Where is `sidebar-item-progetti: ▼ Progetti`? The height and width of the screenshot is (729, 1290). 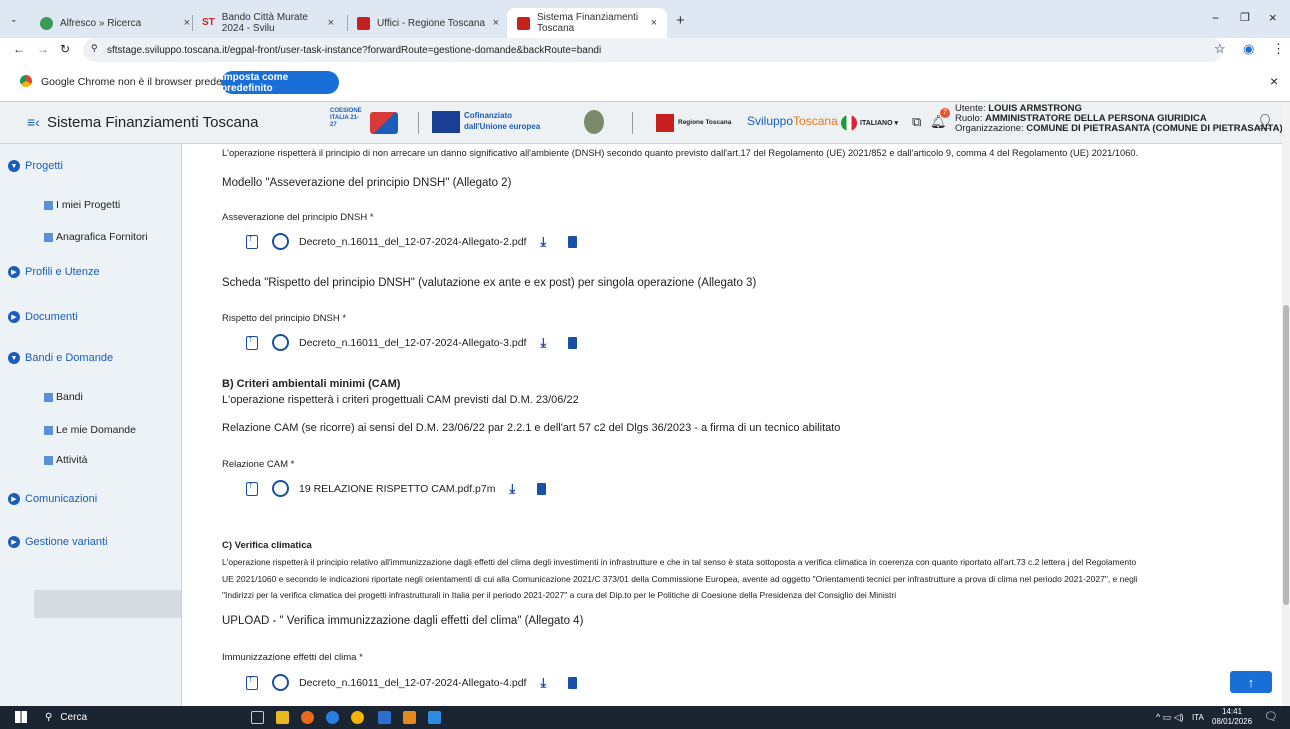
sidebar-item-progetti: ▼ Progetti is located at coordinates (35, 166).